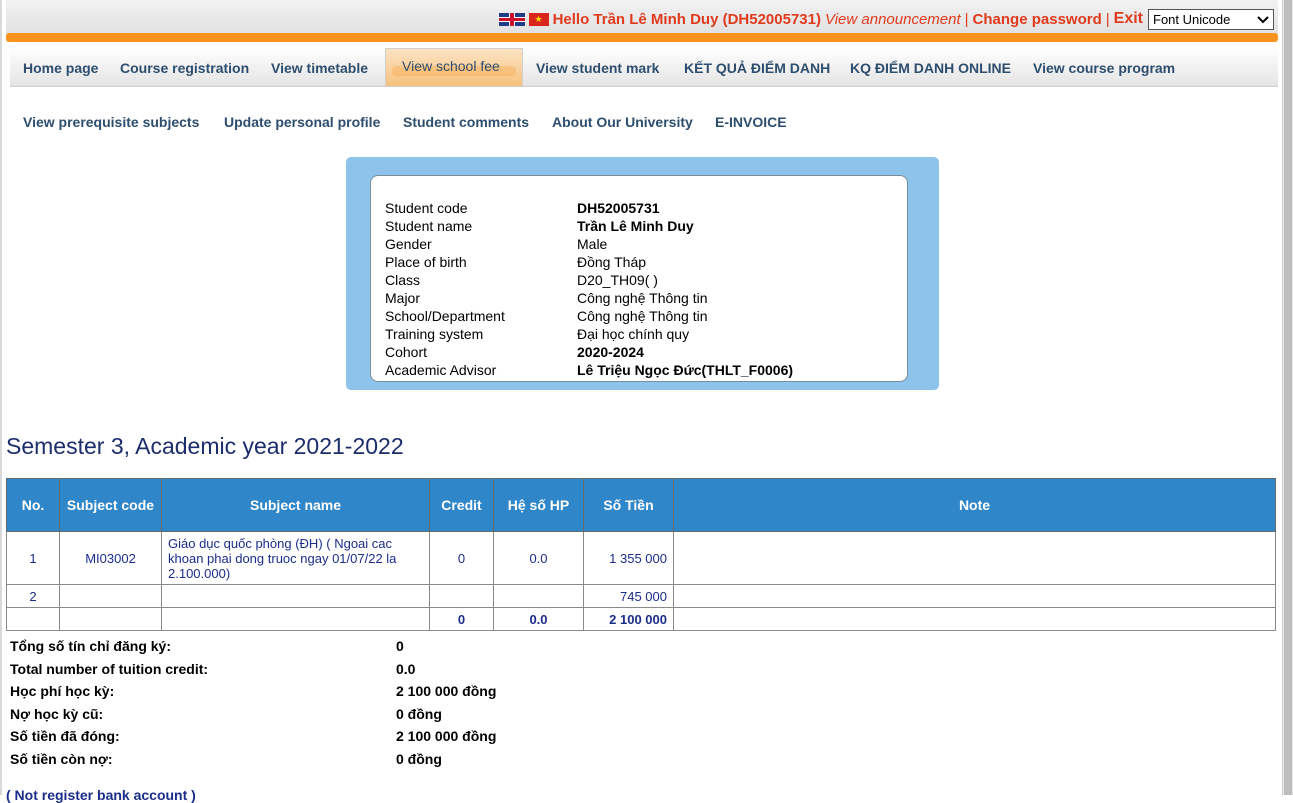  I want to click on summary-value: 0, so click(400, 646).